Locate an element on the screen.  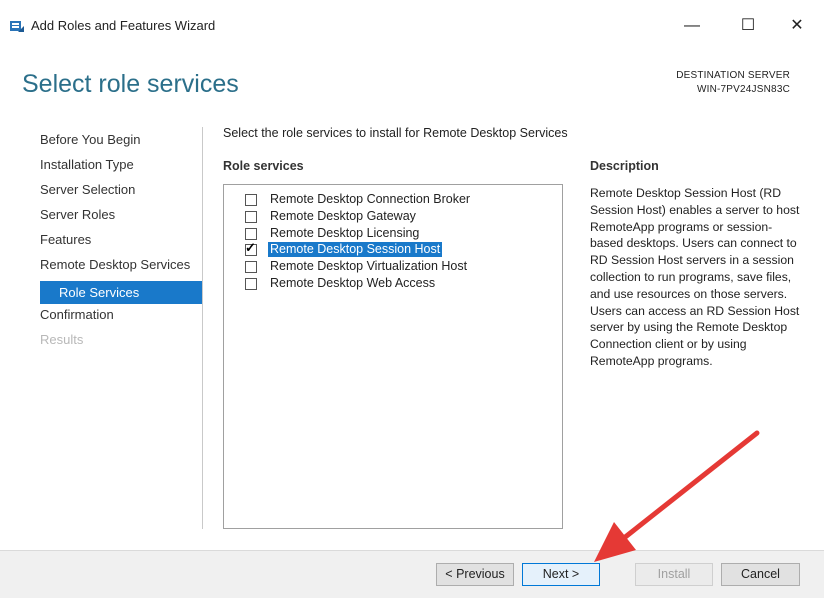
role-services-heading: Role services is located at coordinates (263, 166).